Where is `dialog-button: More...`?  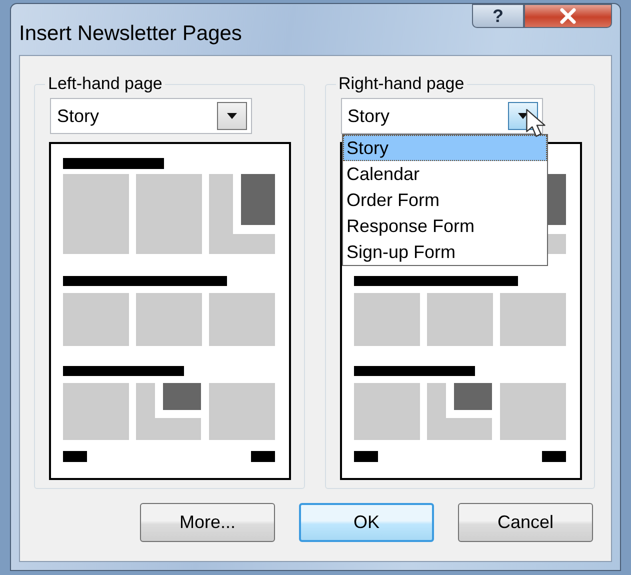
dialog-button: More... is located at coordinates (207, 522).